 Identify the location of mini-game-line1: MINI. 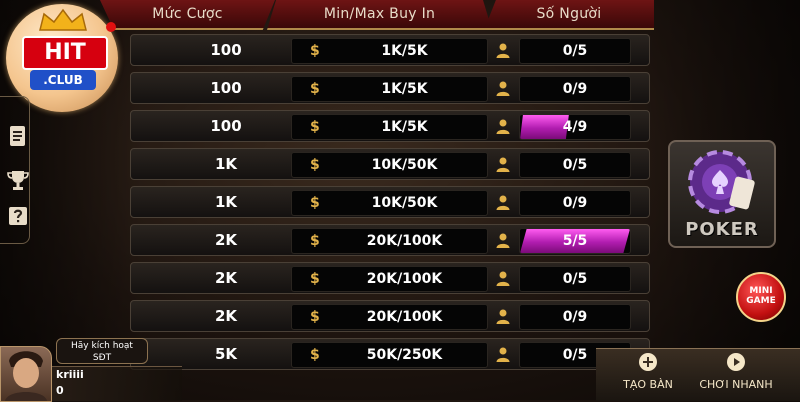
(761, 291).